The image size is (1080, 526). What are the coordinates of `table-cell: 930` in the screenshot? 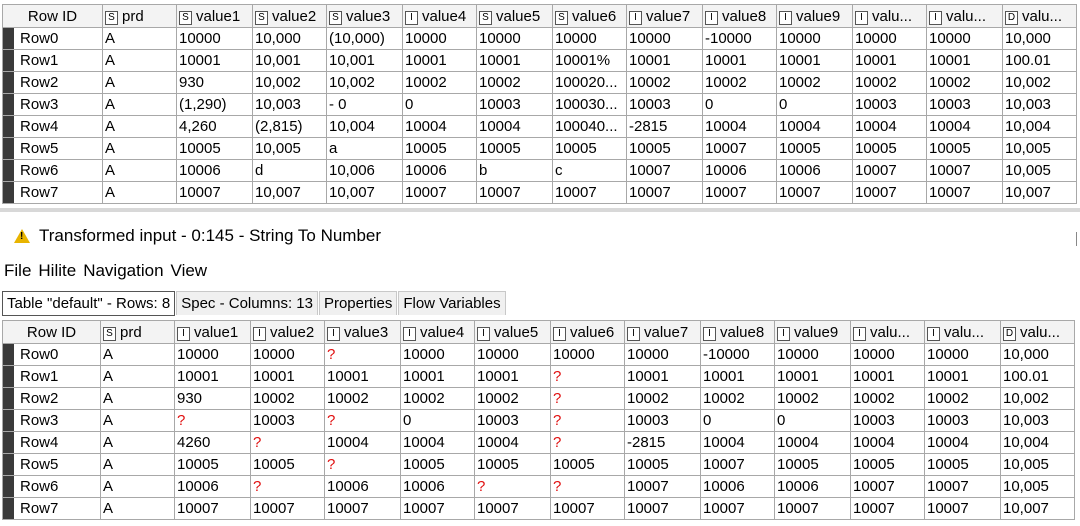 It's located at (212, 398).